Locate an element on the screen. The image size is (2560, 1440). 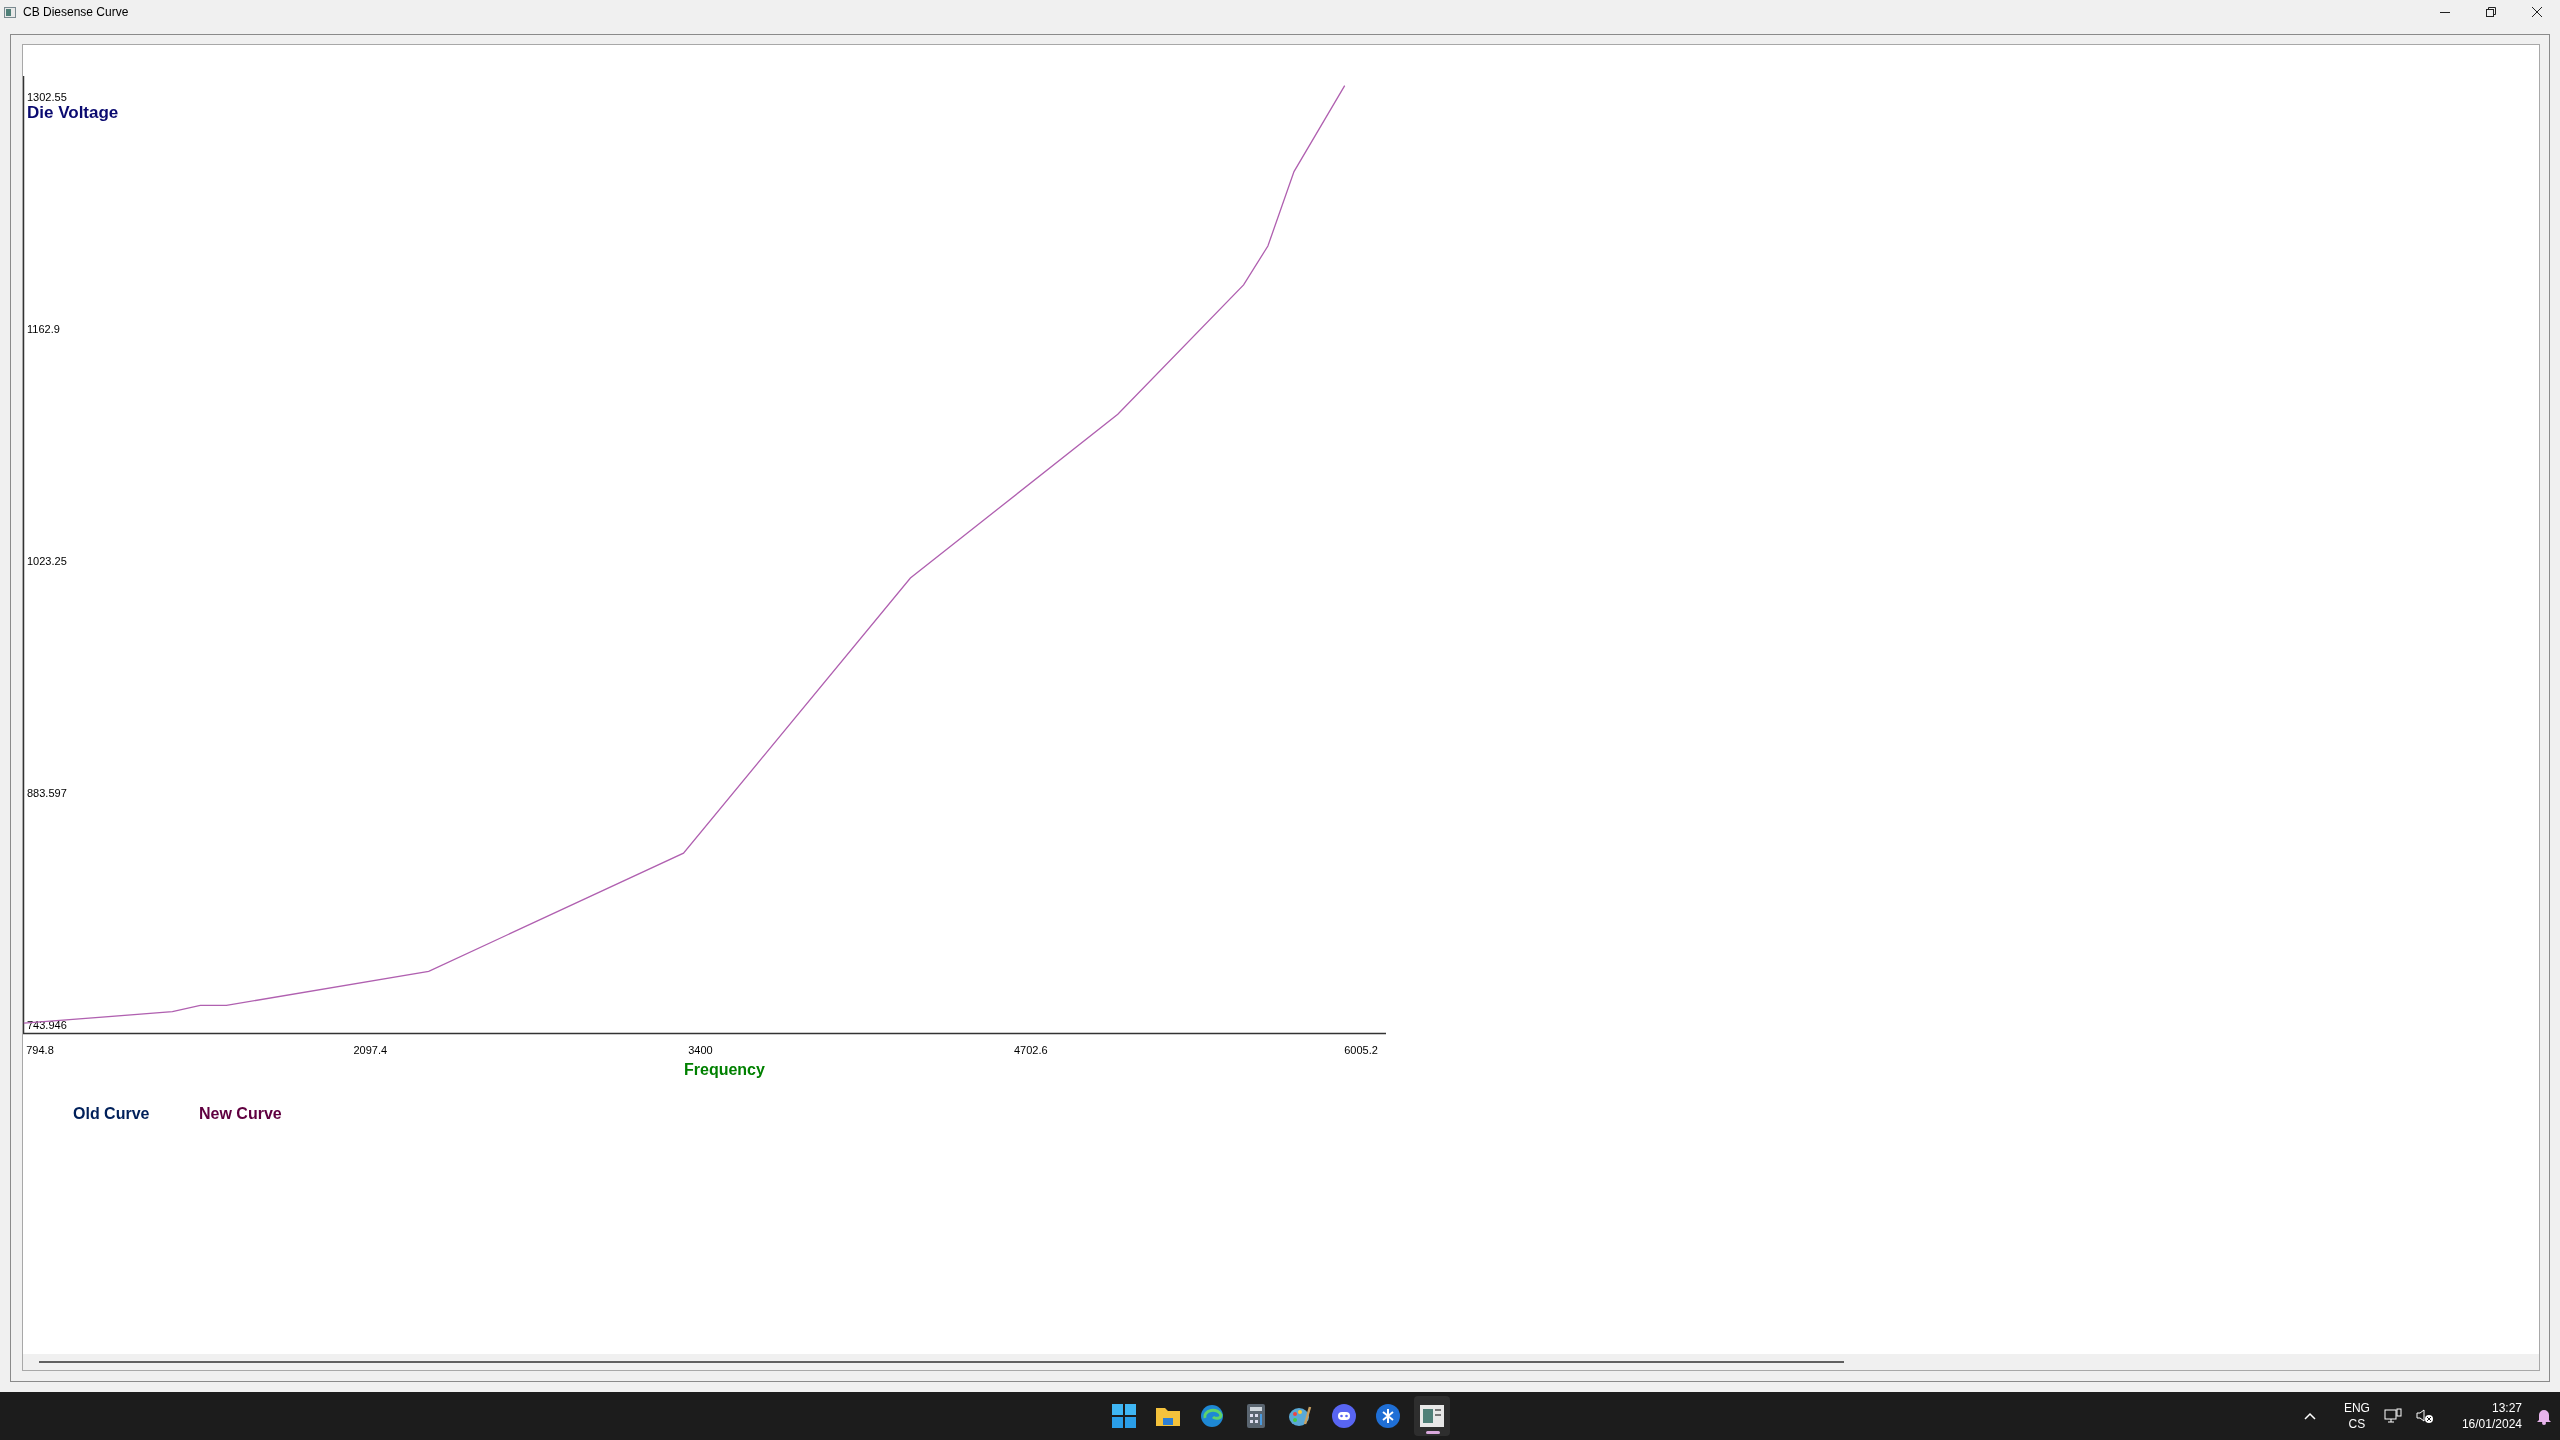
keyboard-layout: CS is located at coordinates (2357, 1424).